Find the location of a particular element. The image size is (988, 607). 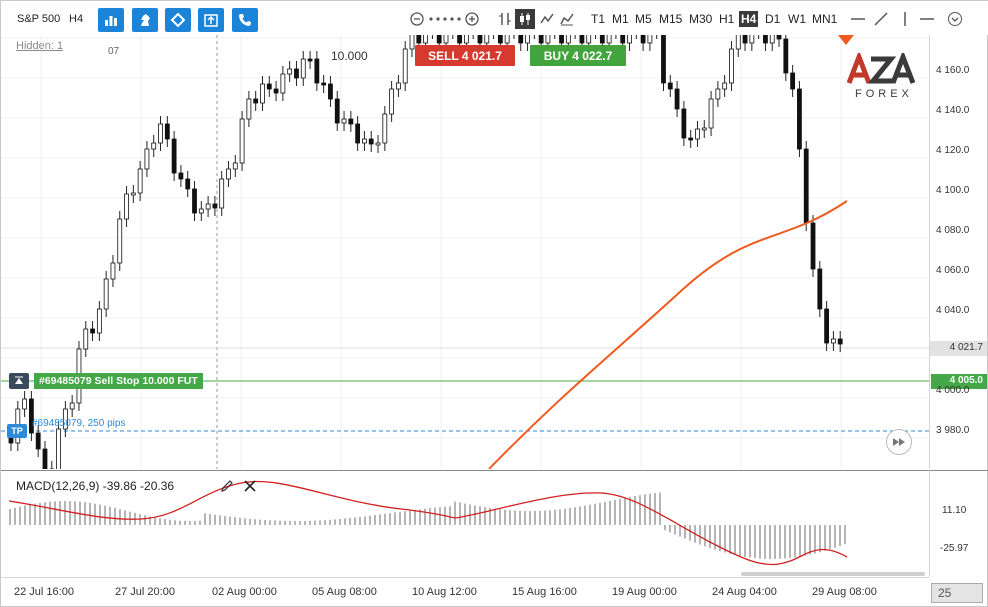

order-icon is located at coordinates (19, 381).